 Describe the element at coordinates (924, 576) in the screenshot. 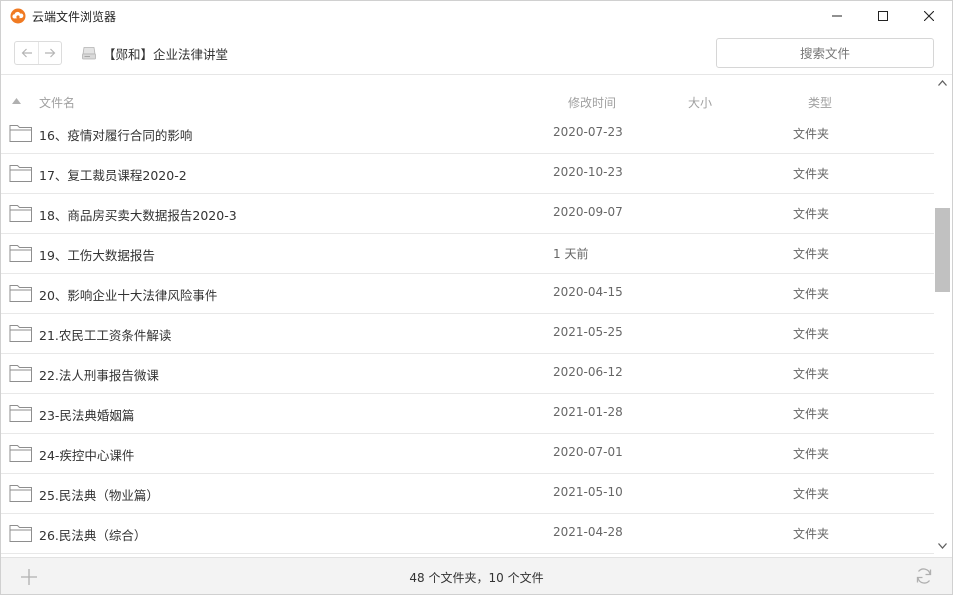

I see `refresh-icon` at that location.